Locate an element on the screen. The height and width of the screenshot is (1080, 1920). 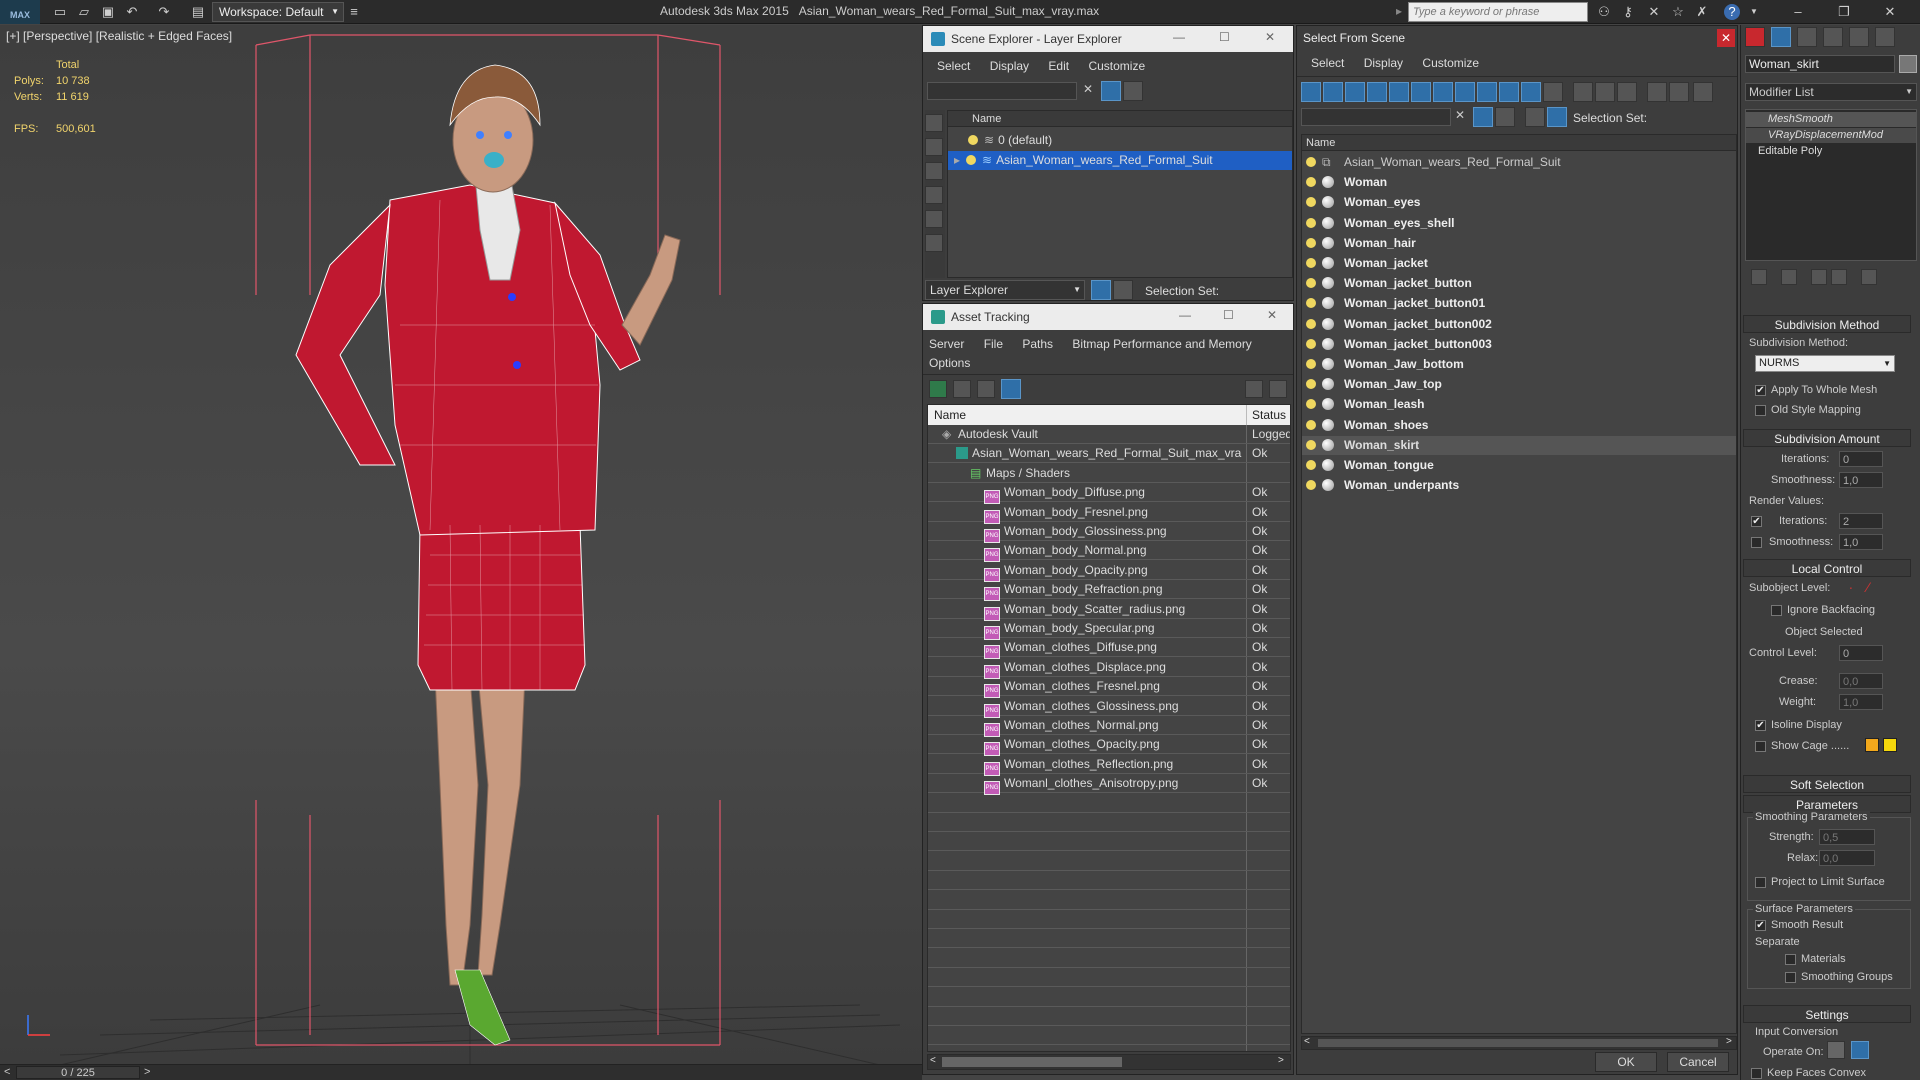
modifier-list-dropdown: Modifier List ▼ is located at coordinates (1831, 92).